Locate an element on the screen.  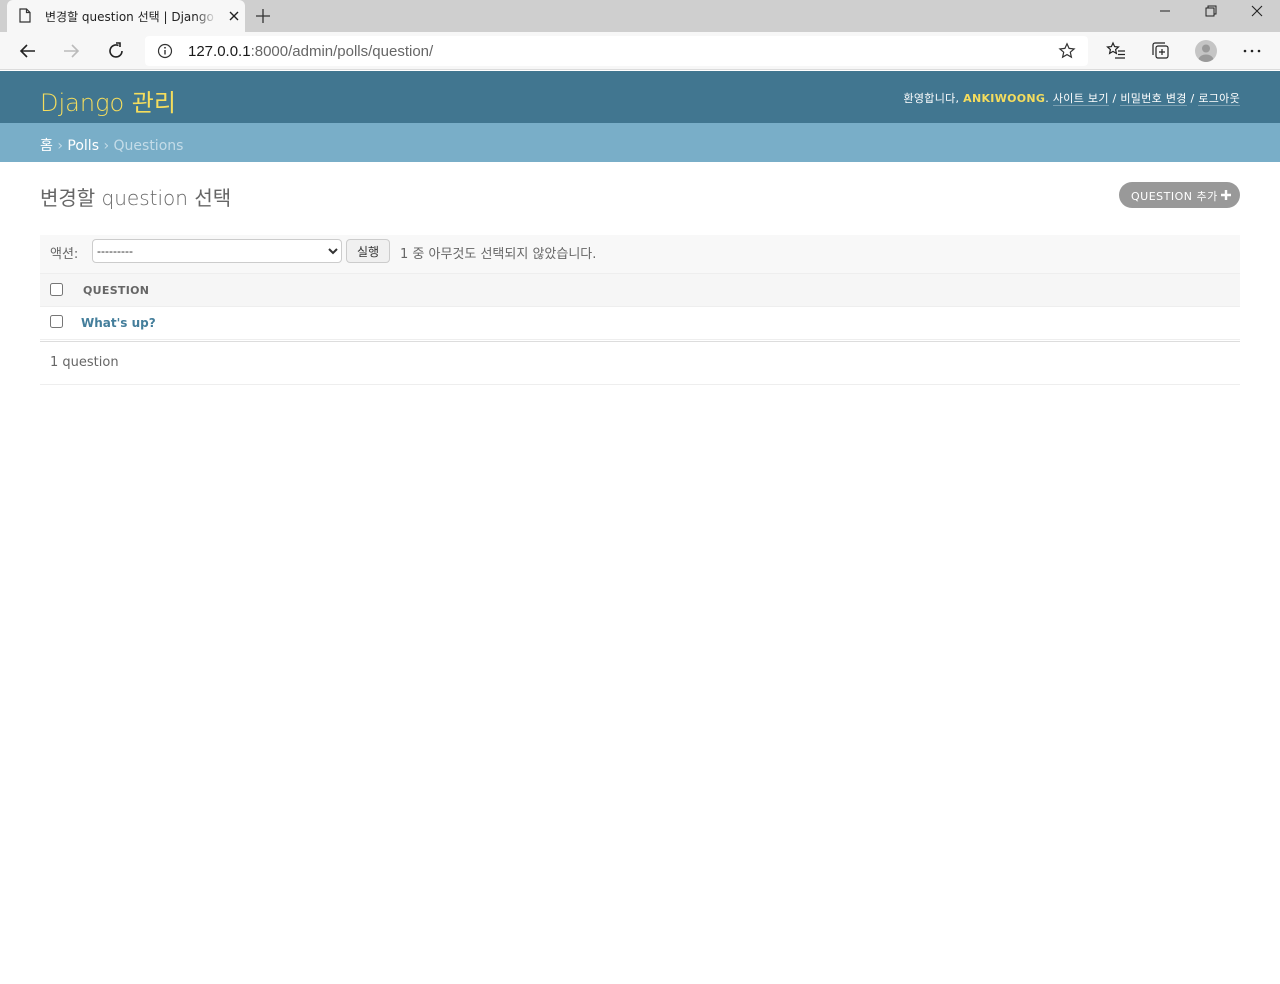
close-window-icon is located at coordinates (1257, 15).